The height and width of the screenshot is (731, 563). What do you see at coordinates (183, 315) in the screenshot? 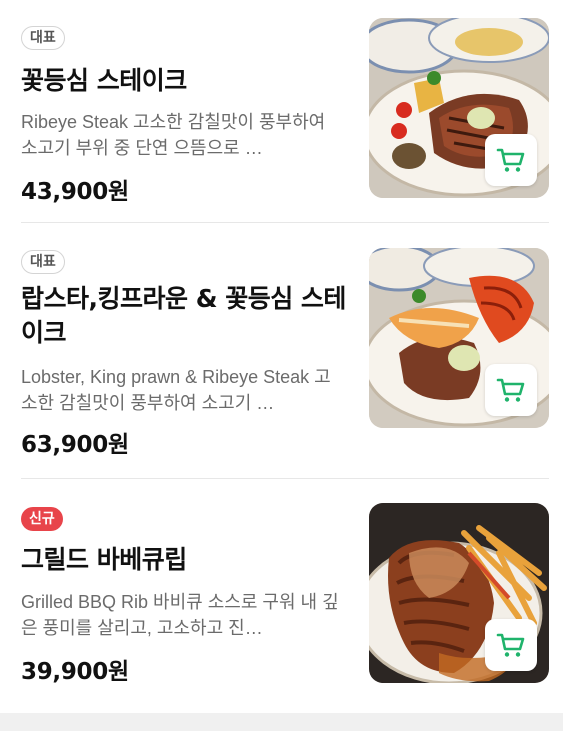
I see `menu-item-name: 랍스타,킹프라운 & 꽃등심 스테이크` at bounding box center [183, 315].